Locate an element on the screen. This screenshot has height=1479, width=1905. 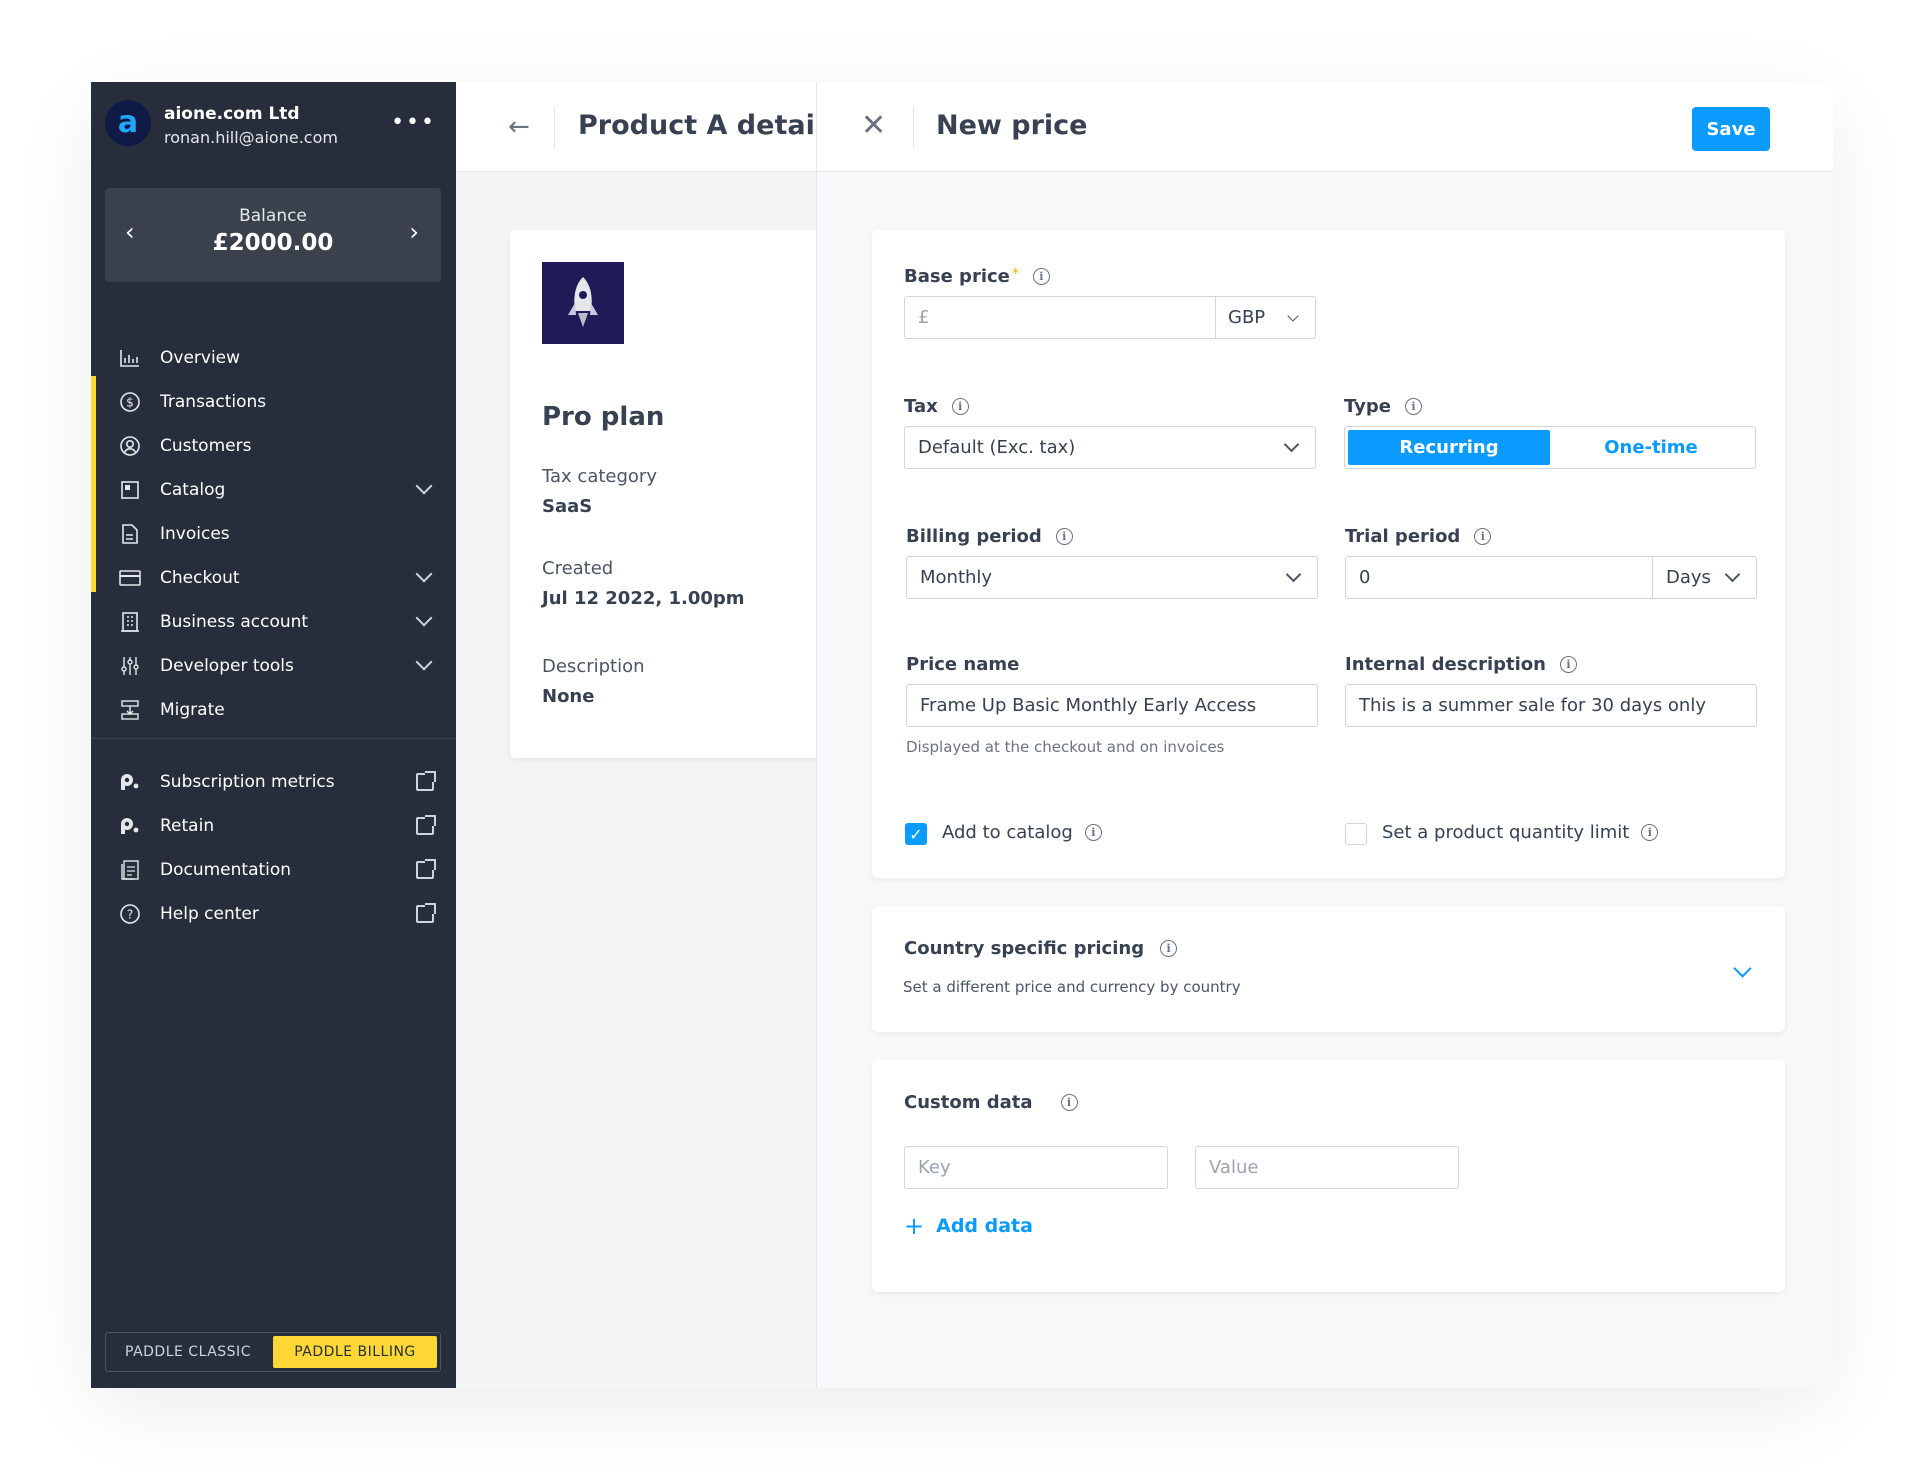
account-switcher: a aione.com Ltd ronan.hill@aione.com ••• is located at coordinates (280, 124).